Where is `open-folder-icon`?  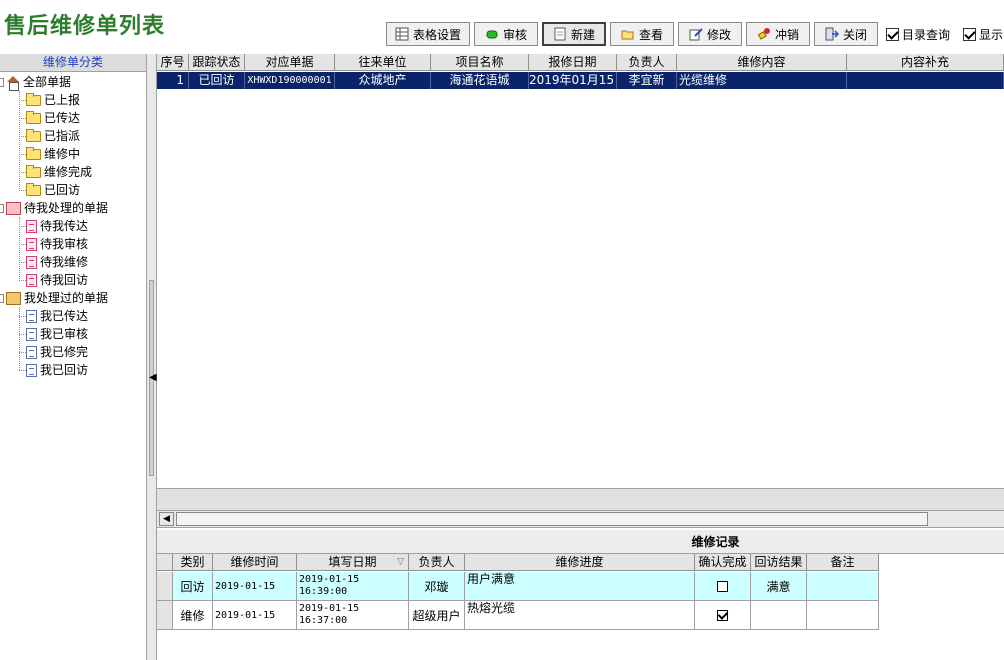 open-folder-icon is located at coordinates (628, 34).